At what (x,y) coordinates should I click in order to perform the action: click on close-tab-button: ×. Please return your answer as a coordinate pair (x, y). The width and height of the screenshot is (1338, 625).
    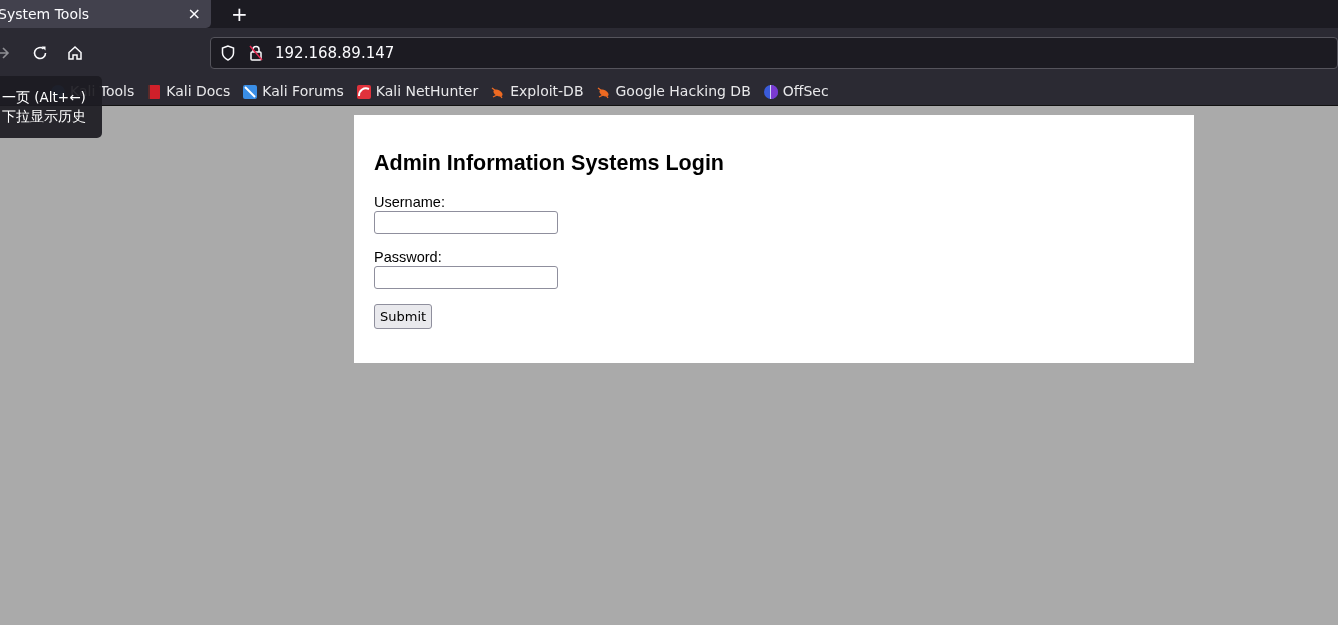
    Looking at the image, I should click on (194, 14).